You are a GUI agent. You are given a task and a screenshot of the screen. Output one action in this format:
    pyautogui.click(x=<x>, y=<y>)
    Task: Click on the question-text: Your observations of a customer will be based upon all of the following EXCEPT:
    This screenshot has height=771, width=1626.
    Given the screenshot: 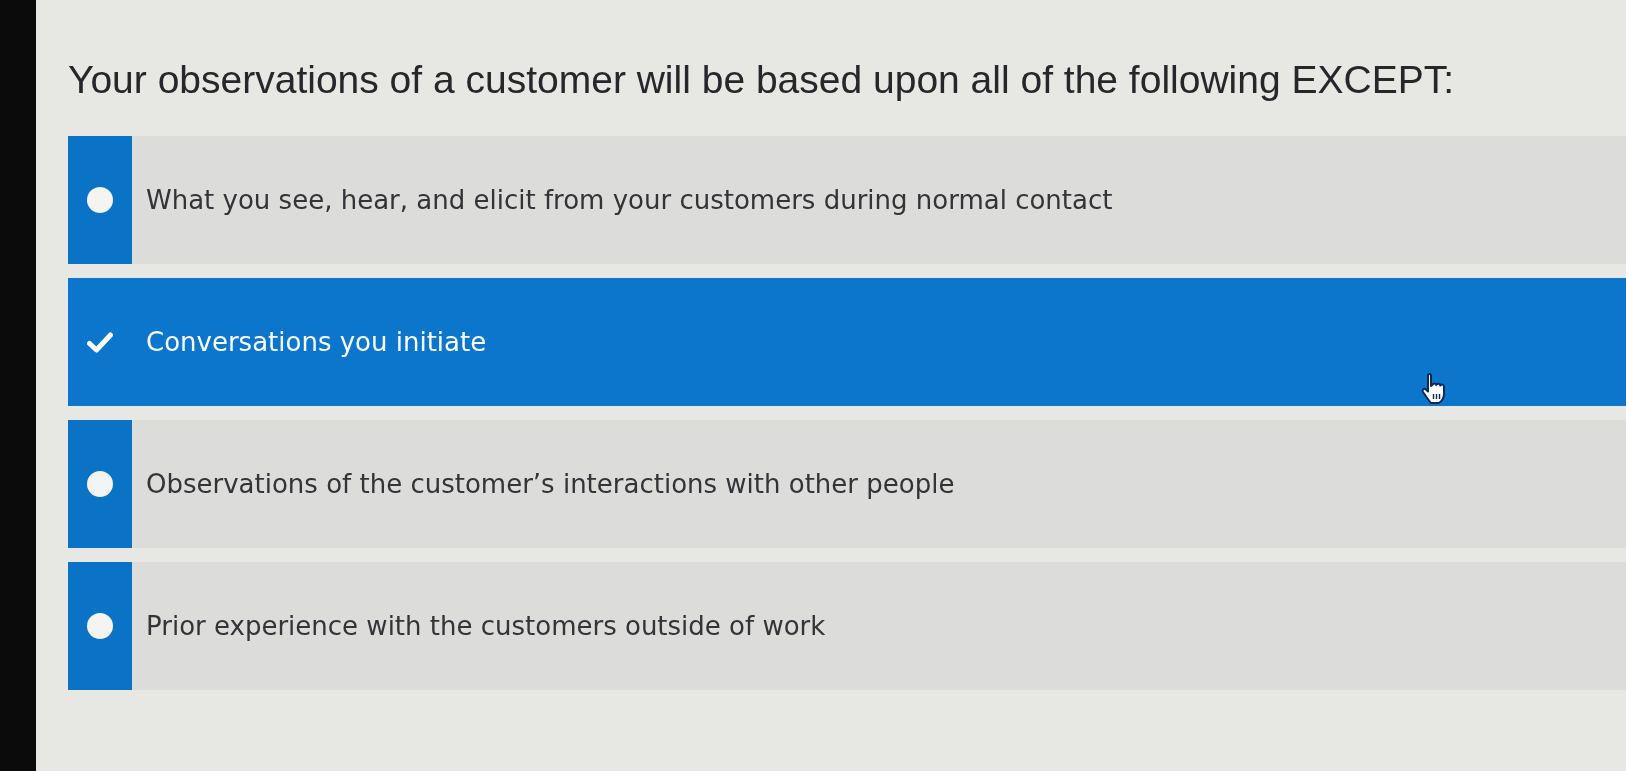 What is the action you would take?
    pyautogui.click(x=761, y=80)
    